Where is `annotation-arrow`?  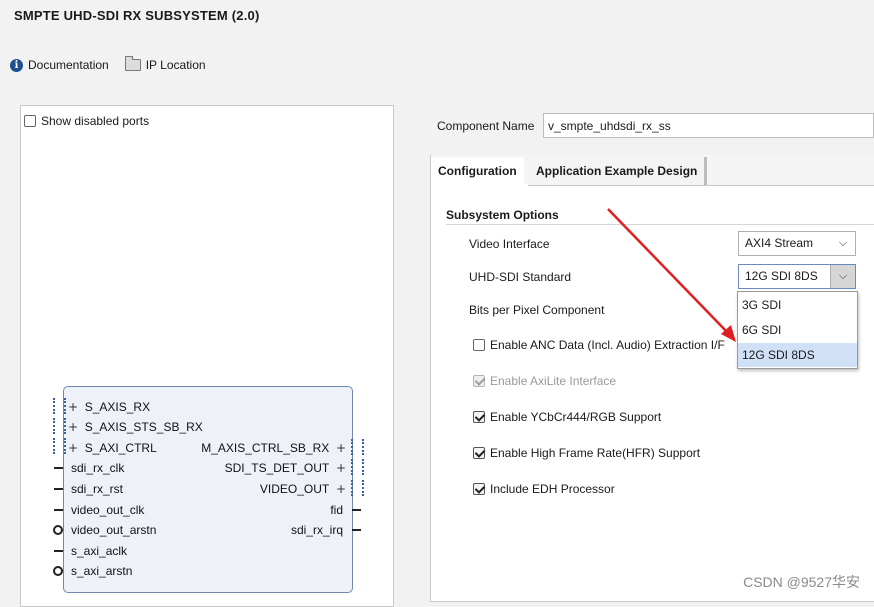 annotation-arrow is located at coordinates (671, 275).